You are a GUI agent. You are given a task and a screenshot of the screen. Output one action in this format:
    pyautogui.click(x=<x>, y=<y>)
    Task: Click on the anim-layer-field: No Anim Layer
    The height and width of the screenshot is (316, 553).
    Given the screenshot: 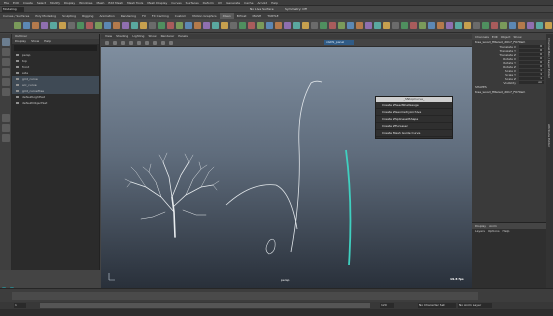 What is the action you would take?
    pyautogui.click(x=475, y=305)
    